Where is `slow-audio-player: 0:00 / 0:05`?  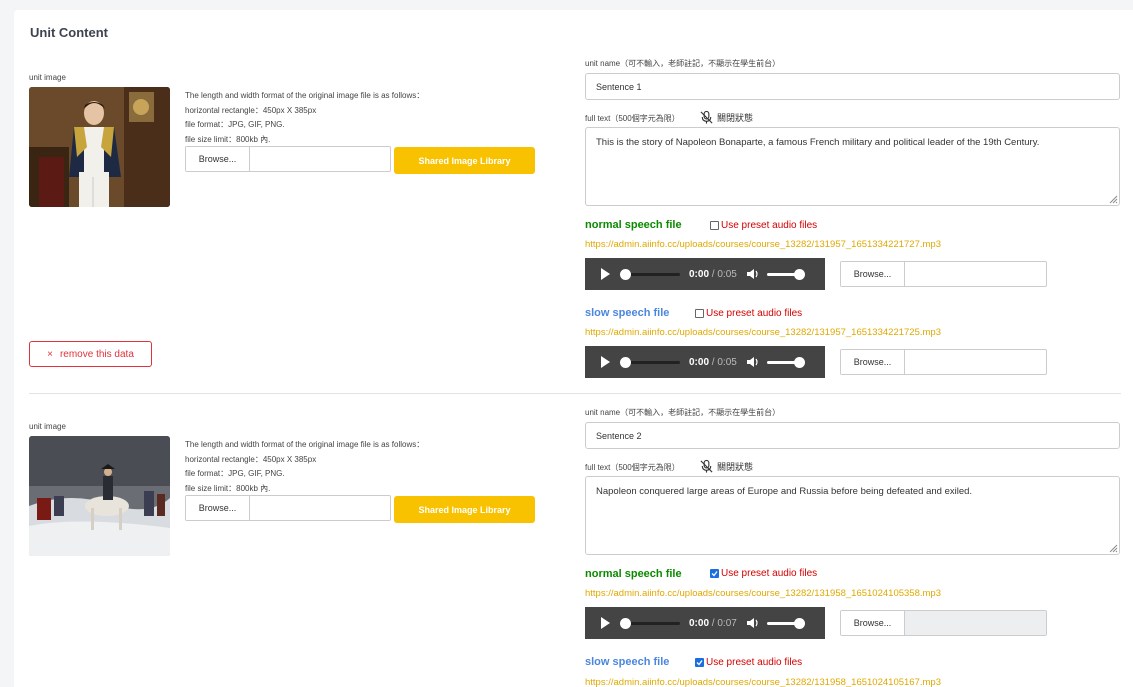
slow-audio-player: 0:00 / 0:05 is located at coordinates (705, 362).